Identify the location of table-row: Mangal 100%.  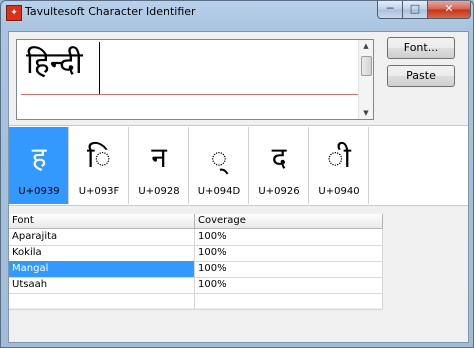
(196, 269).